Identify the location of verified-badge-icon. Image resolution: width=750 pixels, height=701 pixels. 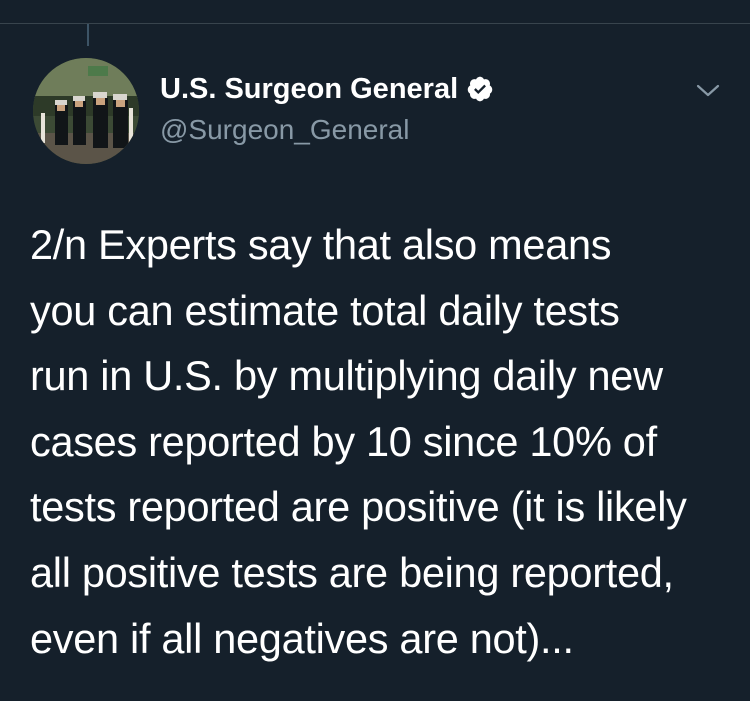
(480, 89).